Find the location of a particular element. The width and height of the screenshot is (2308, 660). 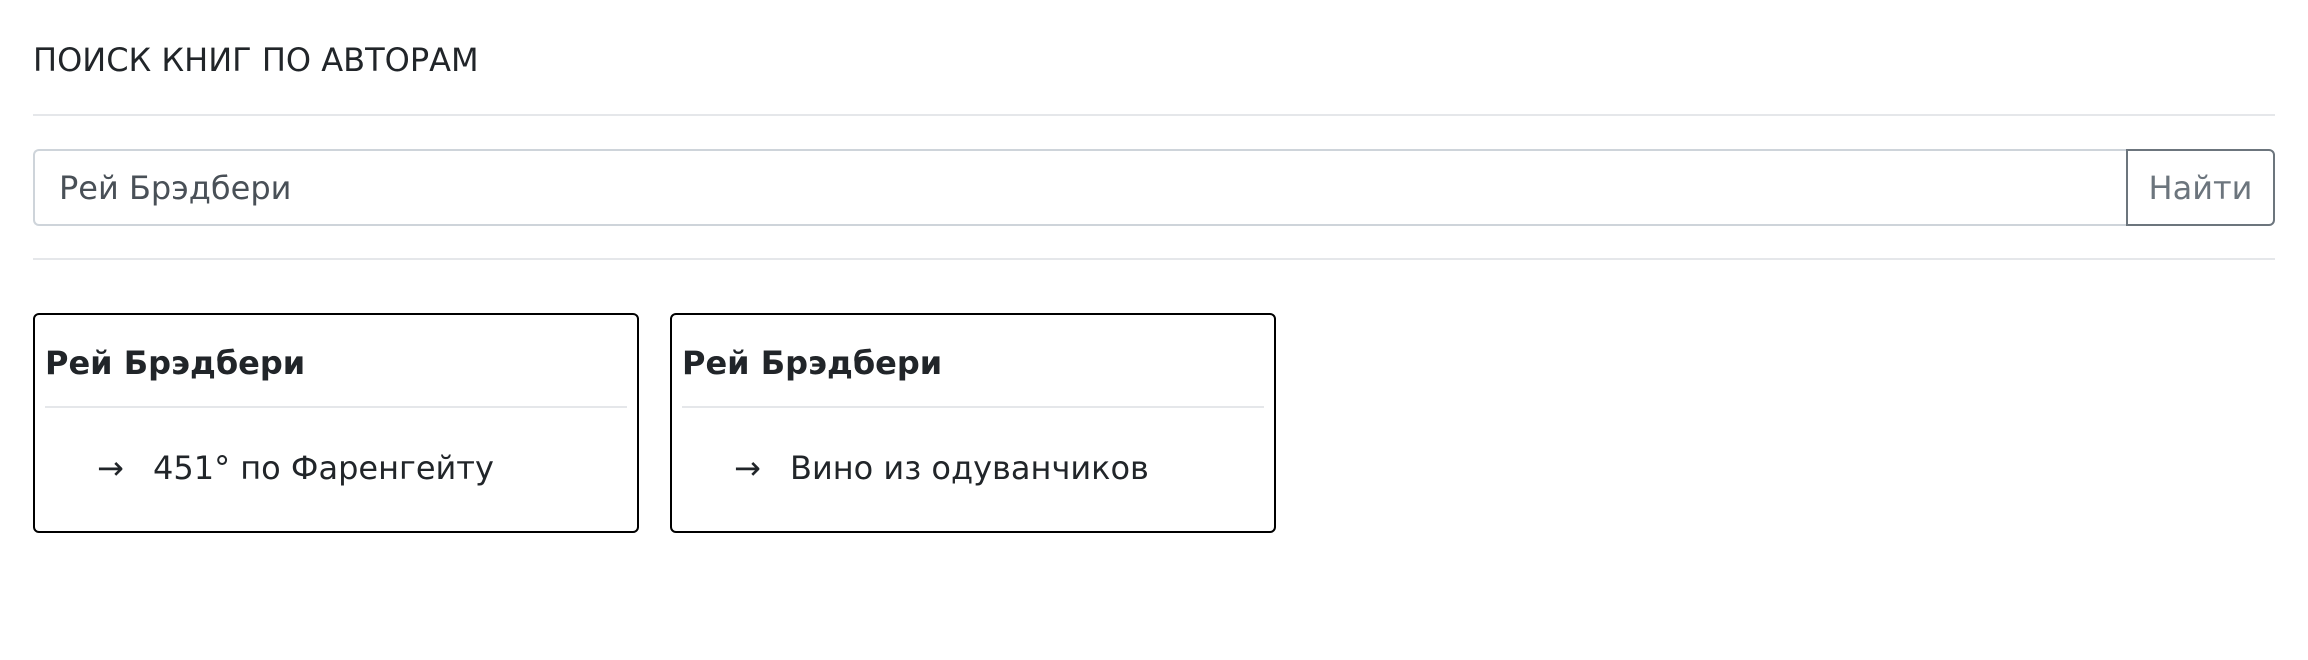

top-divider is located at coordinates (1154, 115).